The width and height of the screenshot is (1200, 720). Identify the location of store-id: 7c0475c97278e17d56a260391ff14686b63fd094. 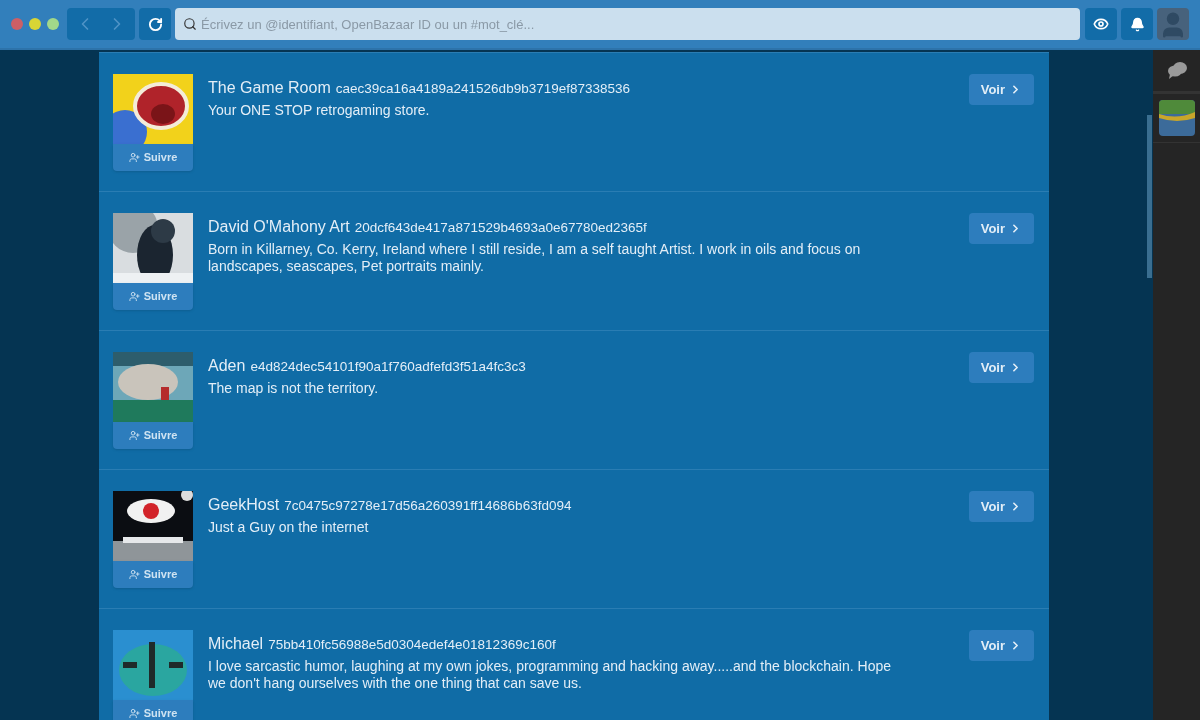
(428, 506).